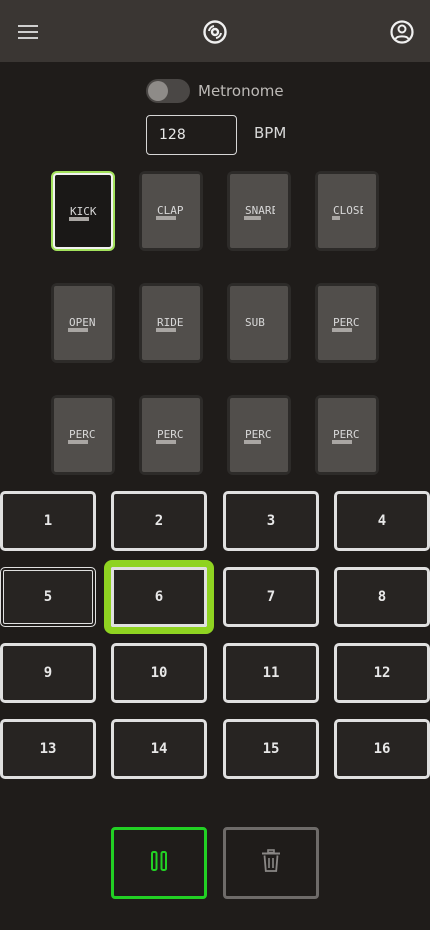 Image resolution: width=430 pixels, height=930 pixels. I want to click on bpm-input, so click(191, 135).